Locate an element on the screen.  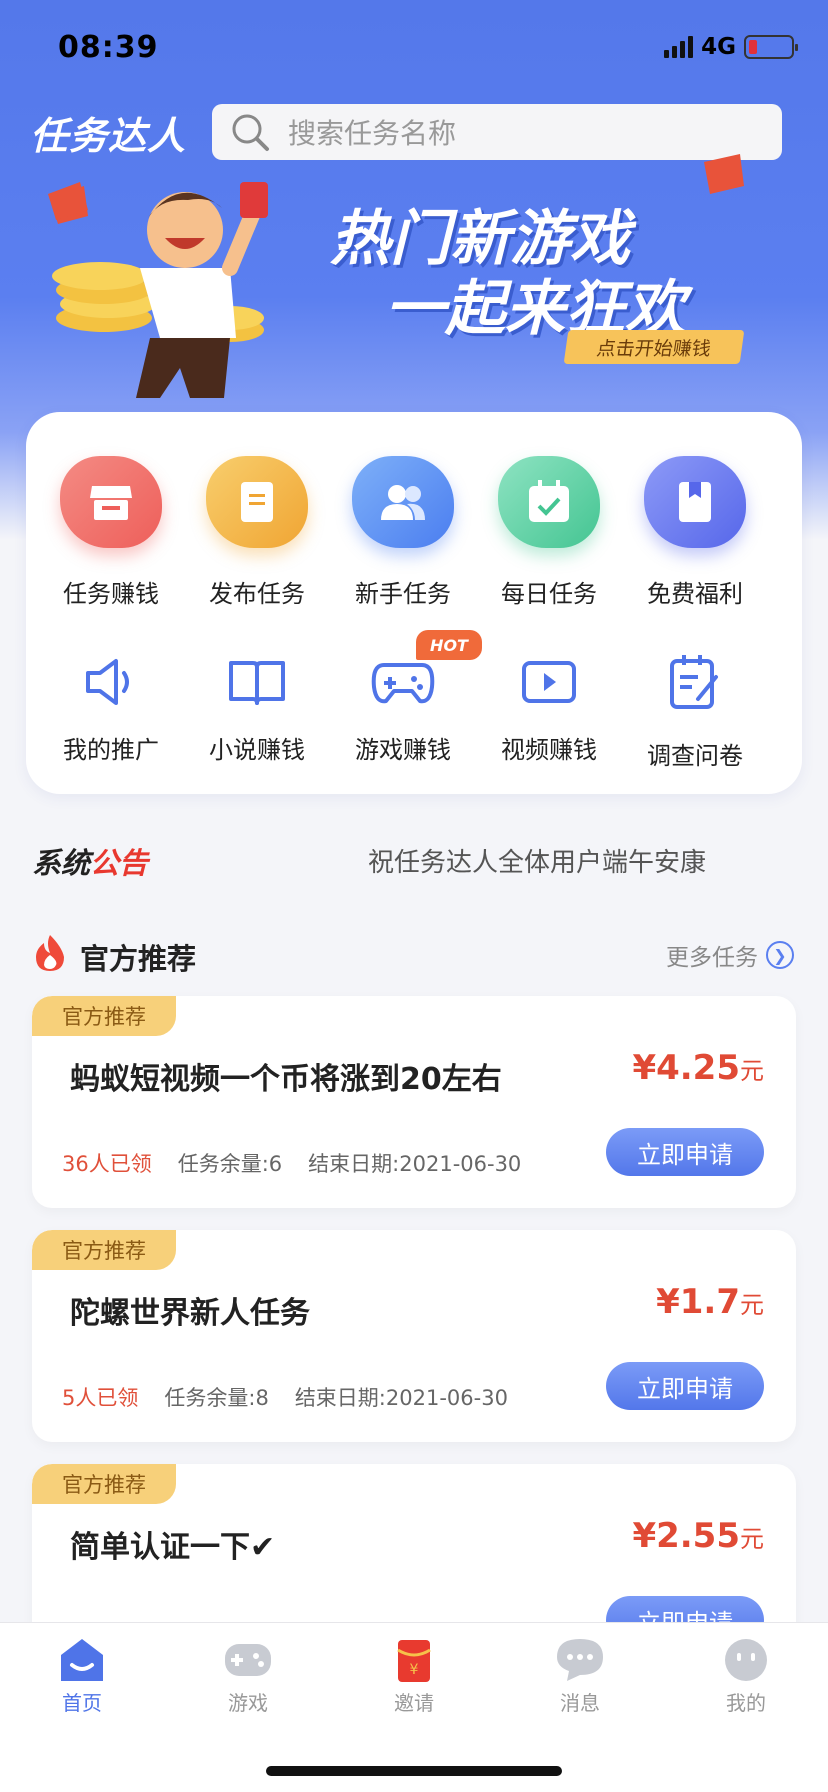
grid-label: 每日任务 is located at coordinates (549, 594).